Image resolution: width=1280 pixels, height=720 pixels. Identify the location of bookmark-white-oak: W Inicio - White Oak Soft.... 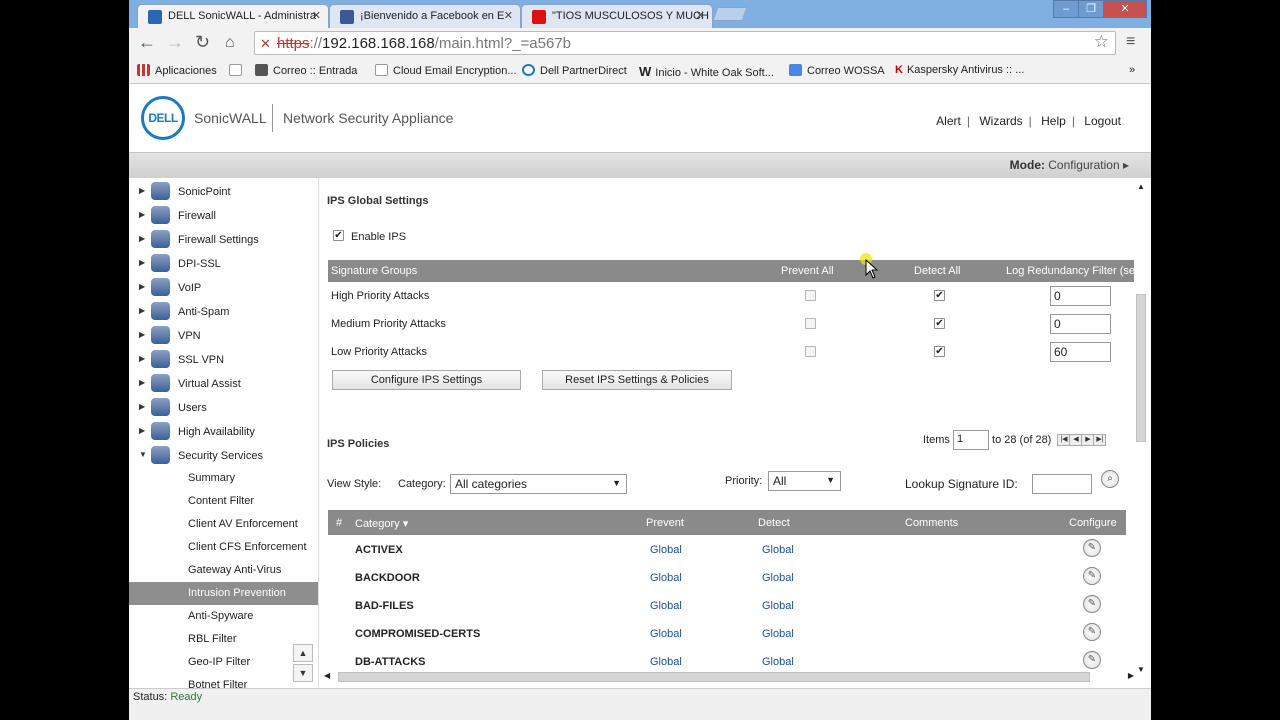
(706, 71).